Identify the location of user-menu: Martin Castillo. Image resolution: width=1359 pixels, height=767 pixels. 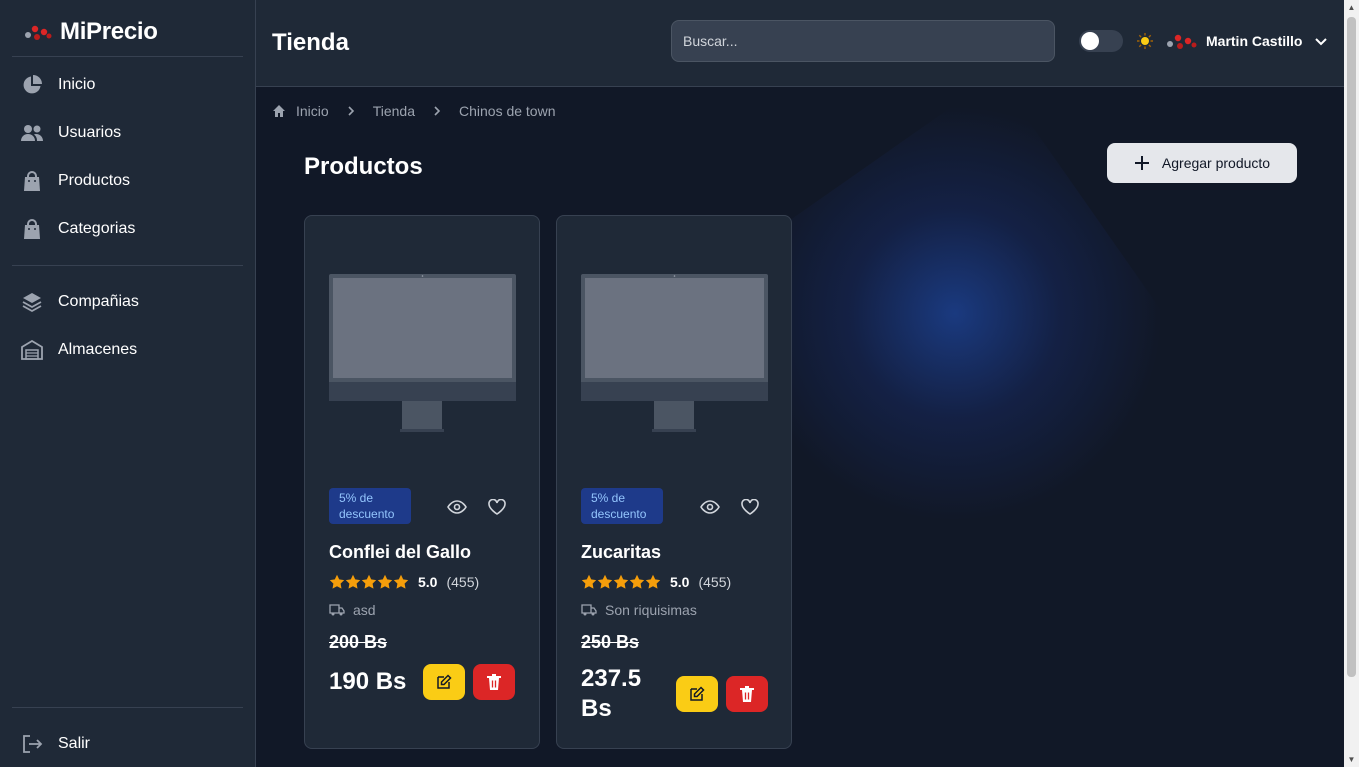
(1247, 41).